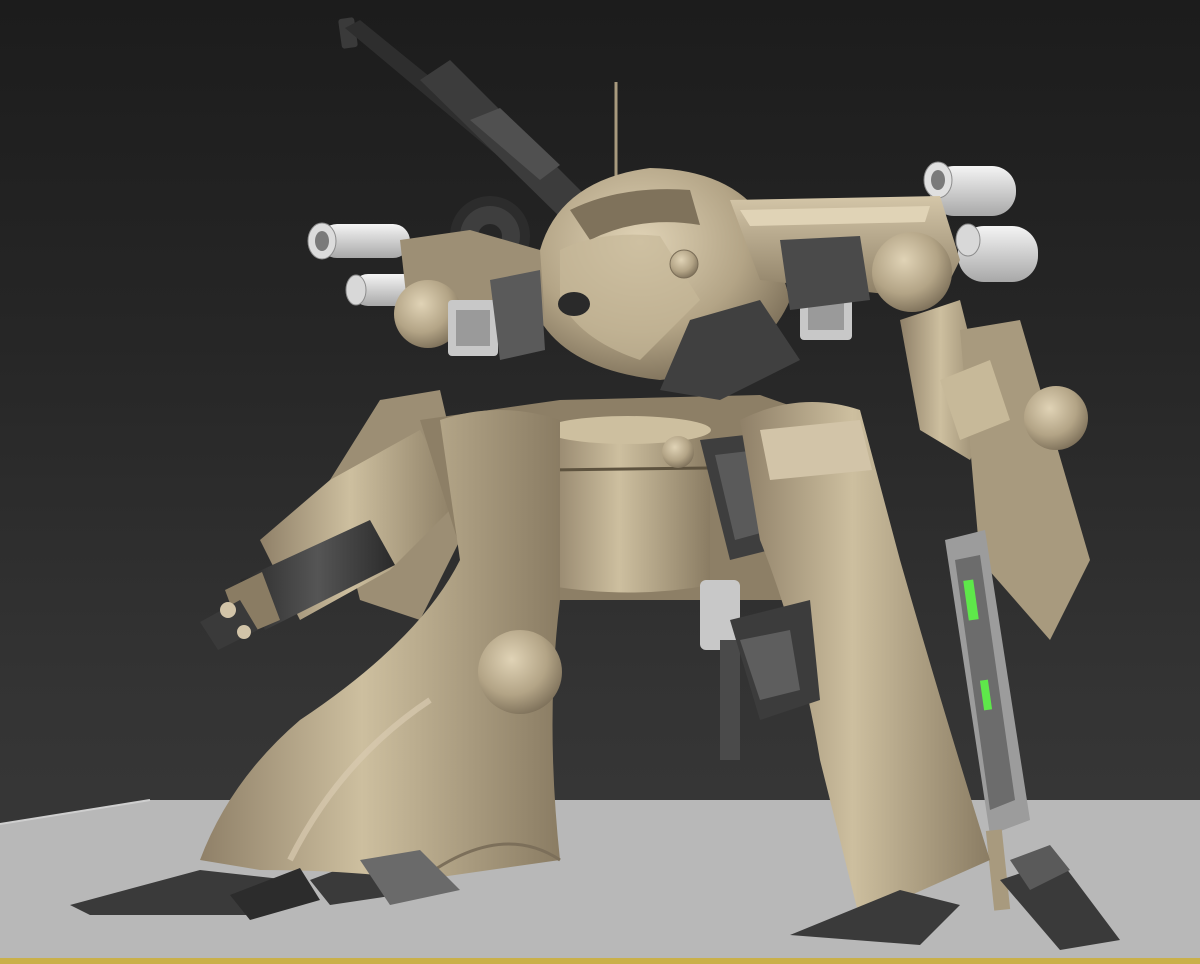 This screenshot has width=1200, height=964. Describe the element at coordinates (1056, 418) in the screenshot. I see `right-elbow-sphere` at that location.